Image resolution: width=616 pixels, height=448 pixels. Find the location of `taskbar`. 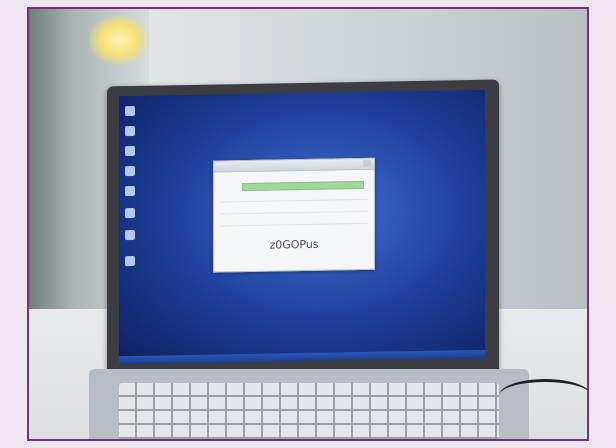

taskbar is located at coordinates (302, 357).